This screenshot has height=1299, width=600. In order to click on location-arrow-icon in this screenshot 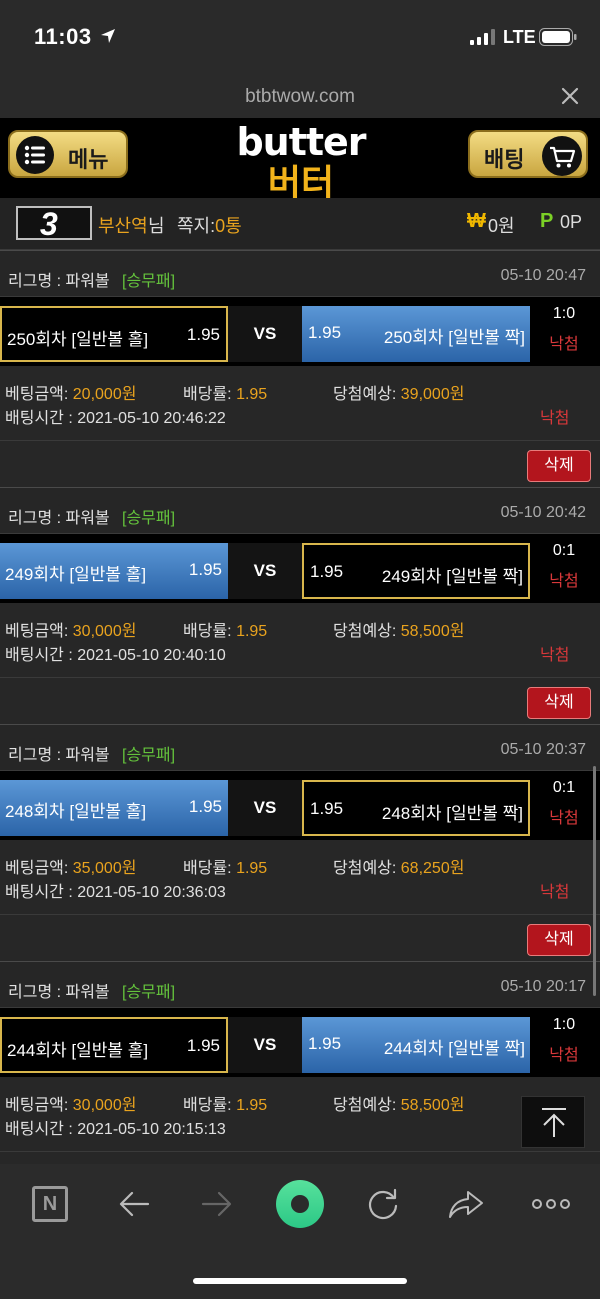, I will do `click(108, 36)`.